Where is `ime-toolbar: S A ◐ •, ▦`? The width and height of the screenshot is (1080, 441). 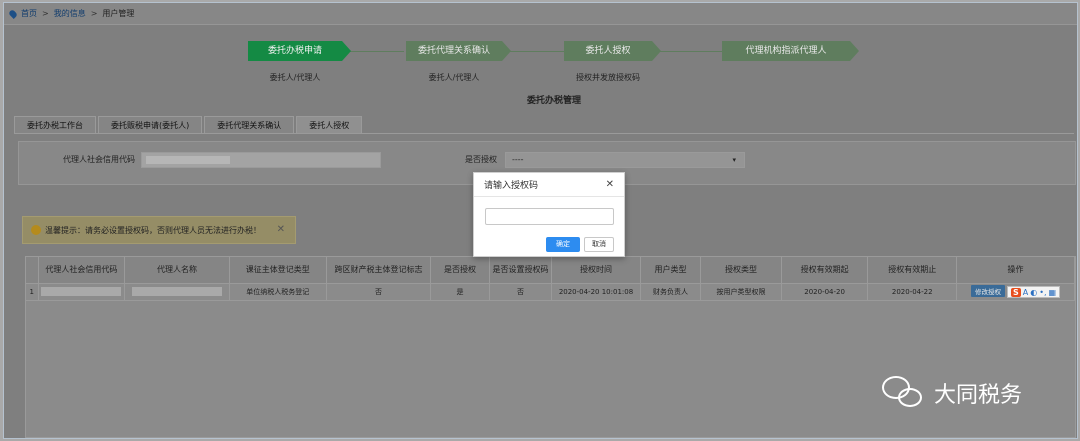
ime-toolbar: S A ◐ •, ▦ is located at coordinates (1033, 292).